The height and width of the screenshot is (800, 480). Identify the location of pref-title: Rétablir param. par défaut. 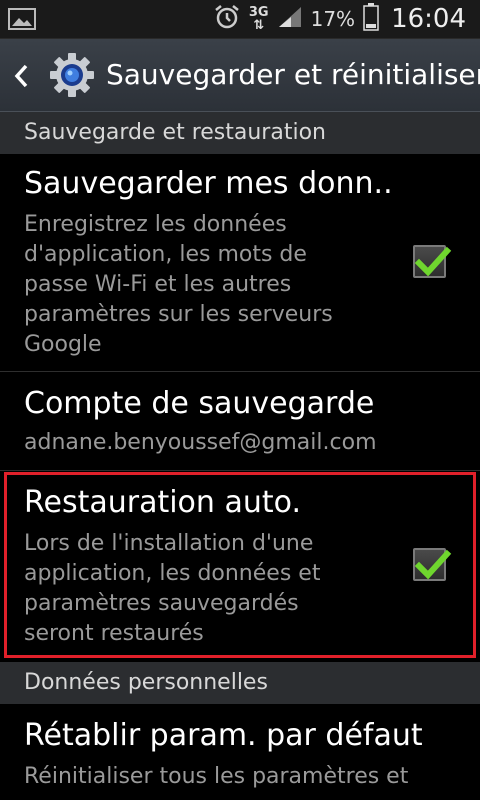
(223, 735).